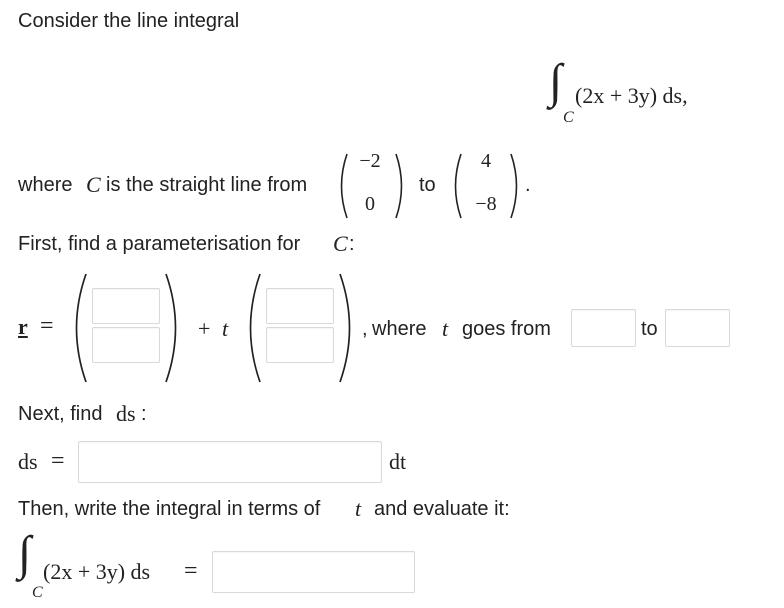 This screenshot has height=608, width=784. Describe the element at coordinates (486, 161) in the screenshot. I see `end-point-top: 4` at that location.